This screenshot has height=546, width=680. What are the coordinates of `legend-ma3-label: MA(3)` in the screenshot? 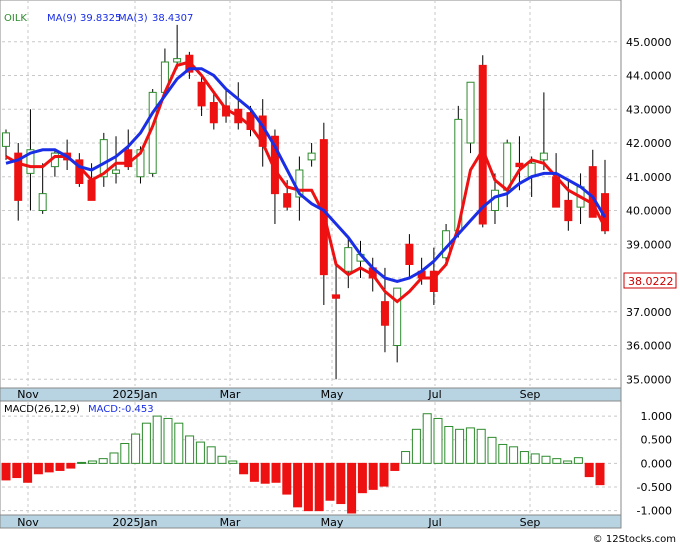 It's located at (133, 18).